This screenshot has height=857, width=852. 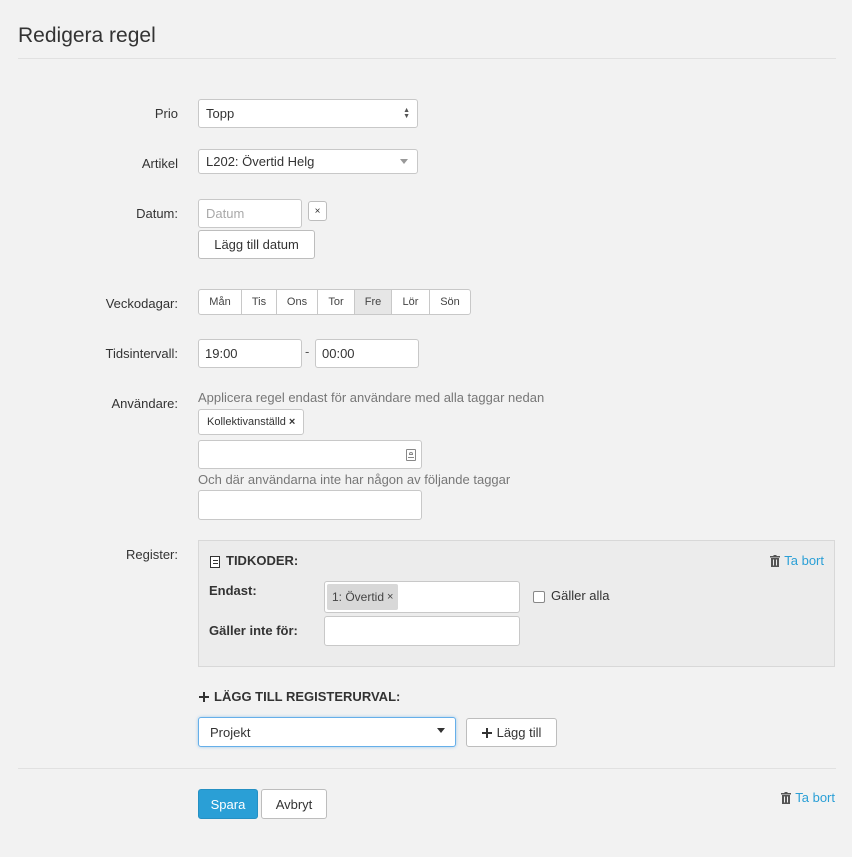 I want to click on endast-chip-label: 1: Övertid, so click(x=358, y=597).